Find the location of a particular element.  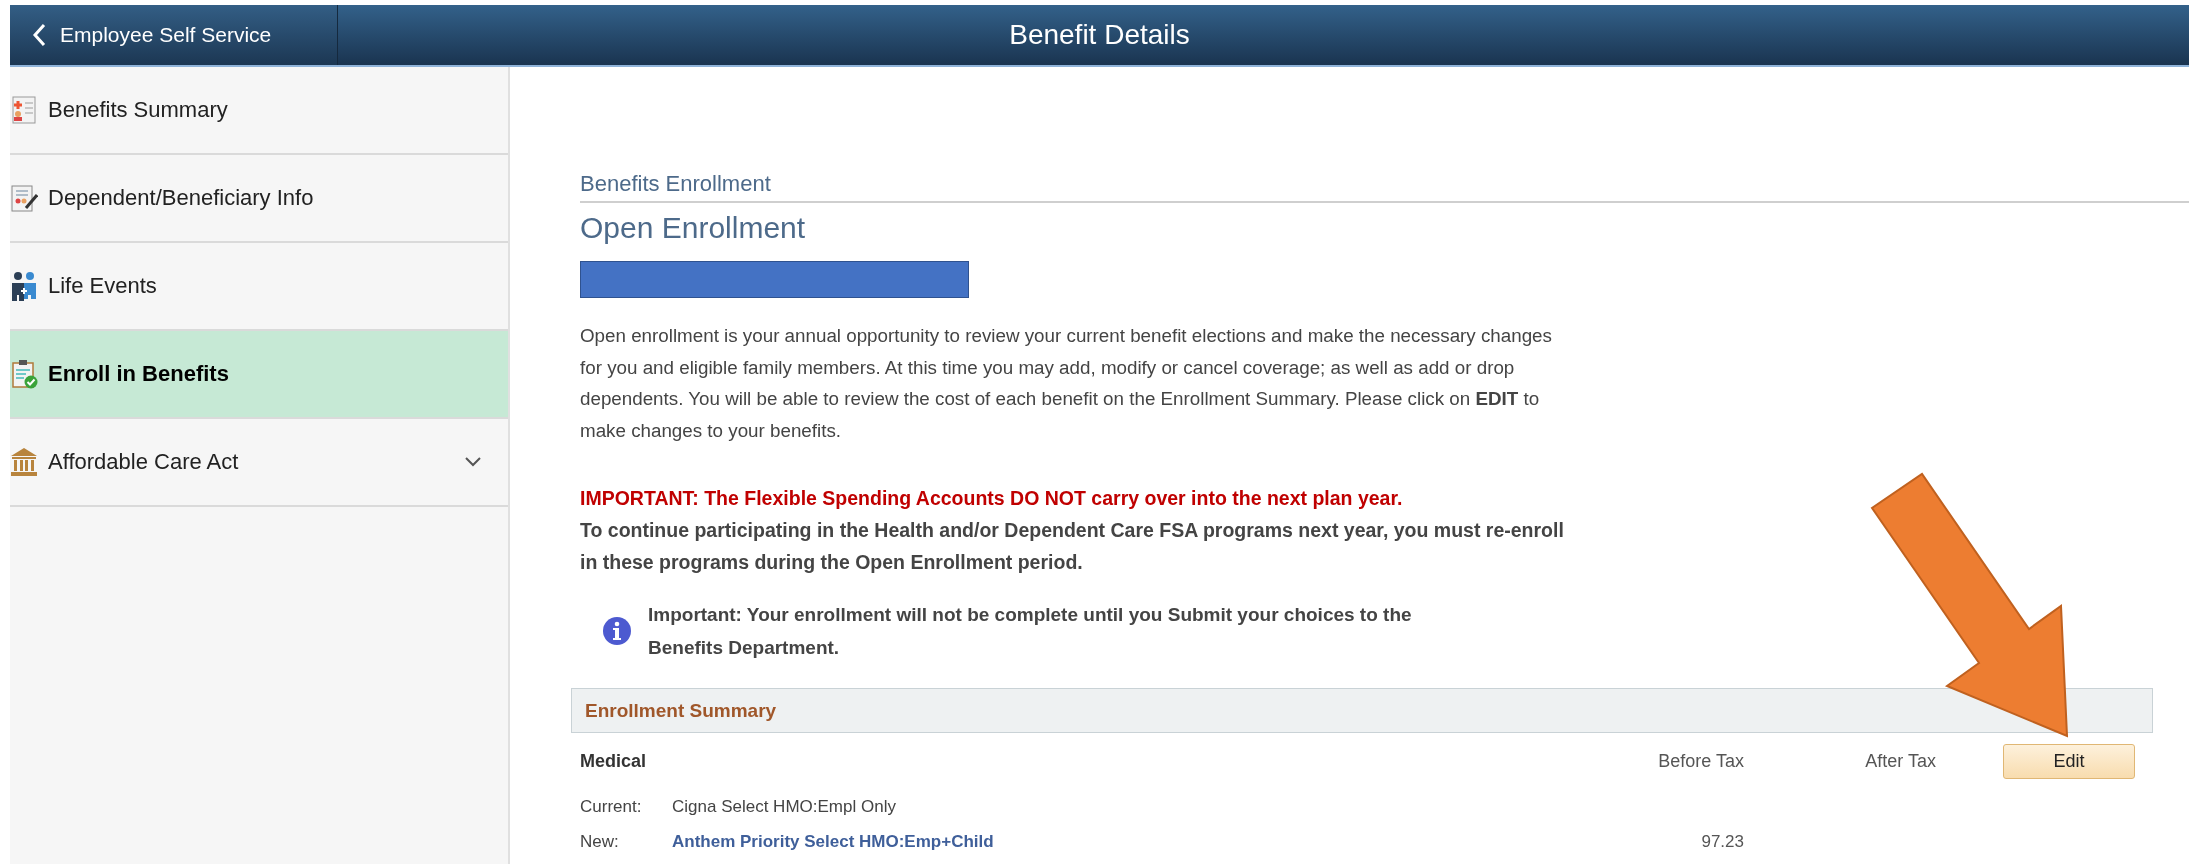

row-label: New: is located at coordinates (600, 841).